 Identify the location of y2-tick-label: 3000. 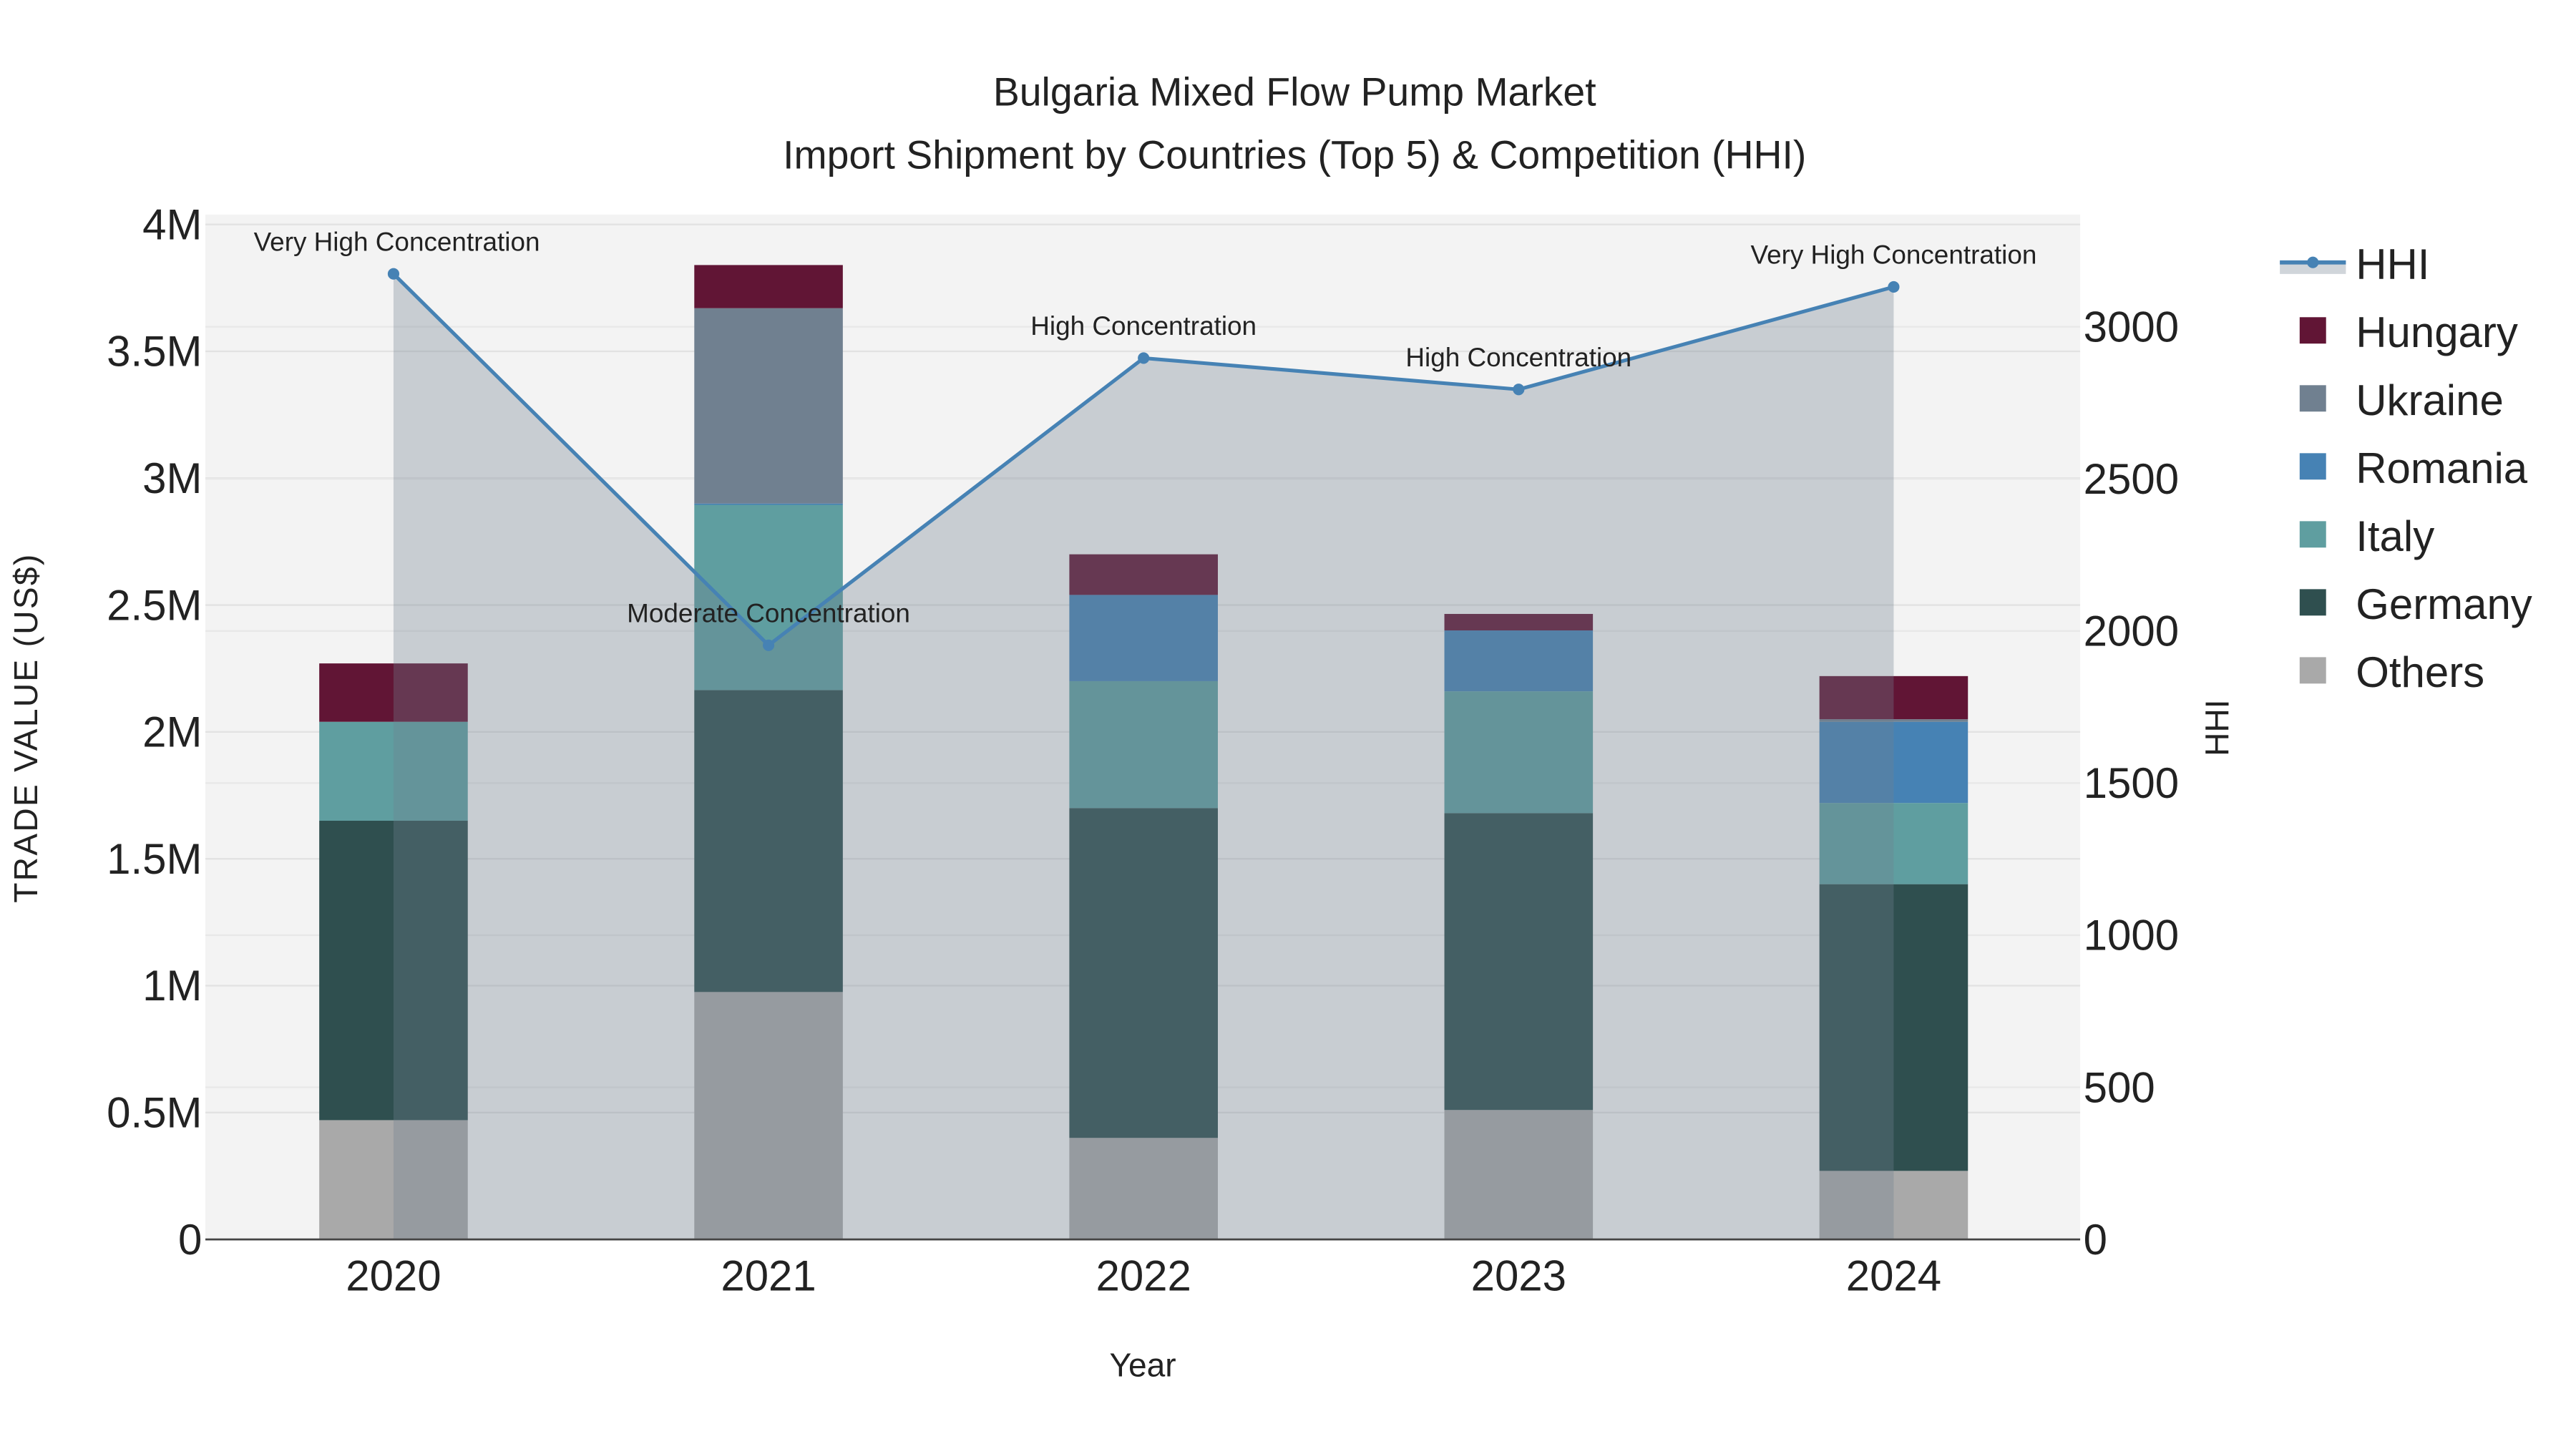
(2131, 327).